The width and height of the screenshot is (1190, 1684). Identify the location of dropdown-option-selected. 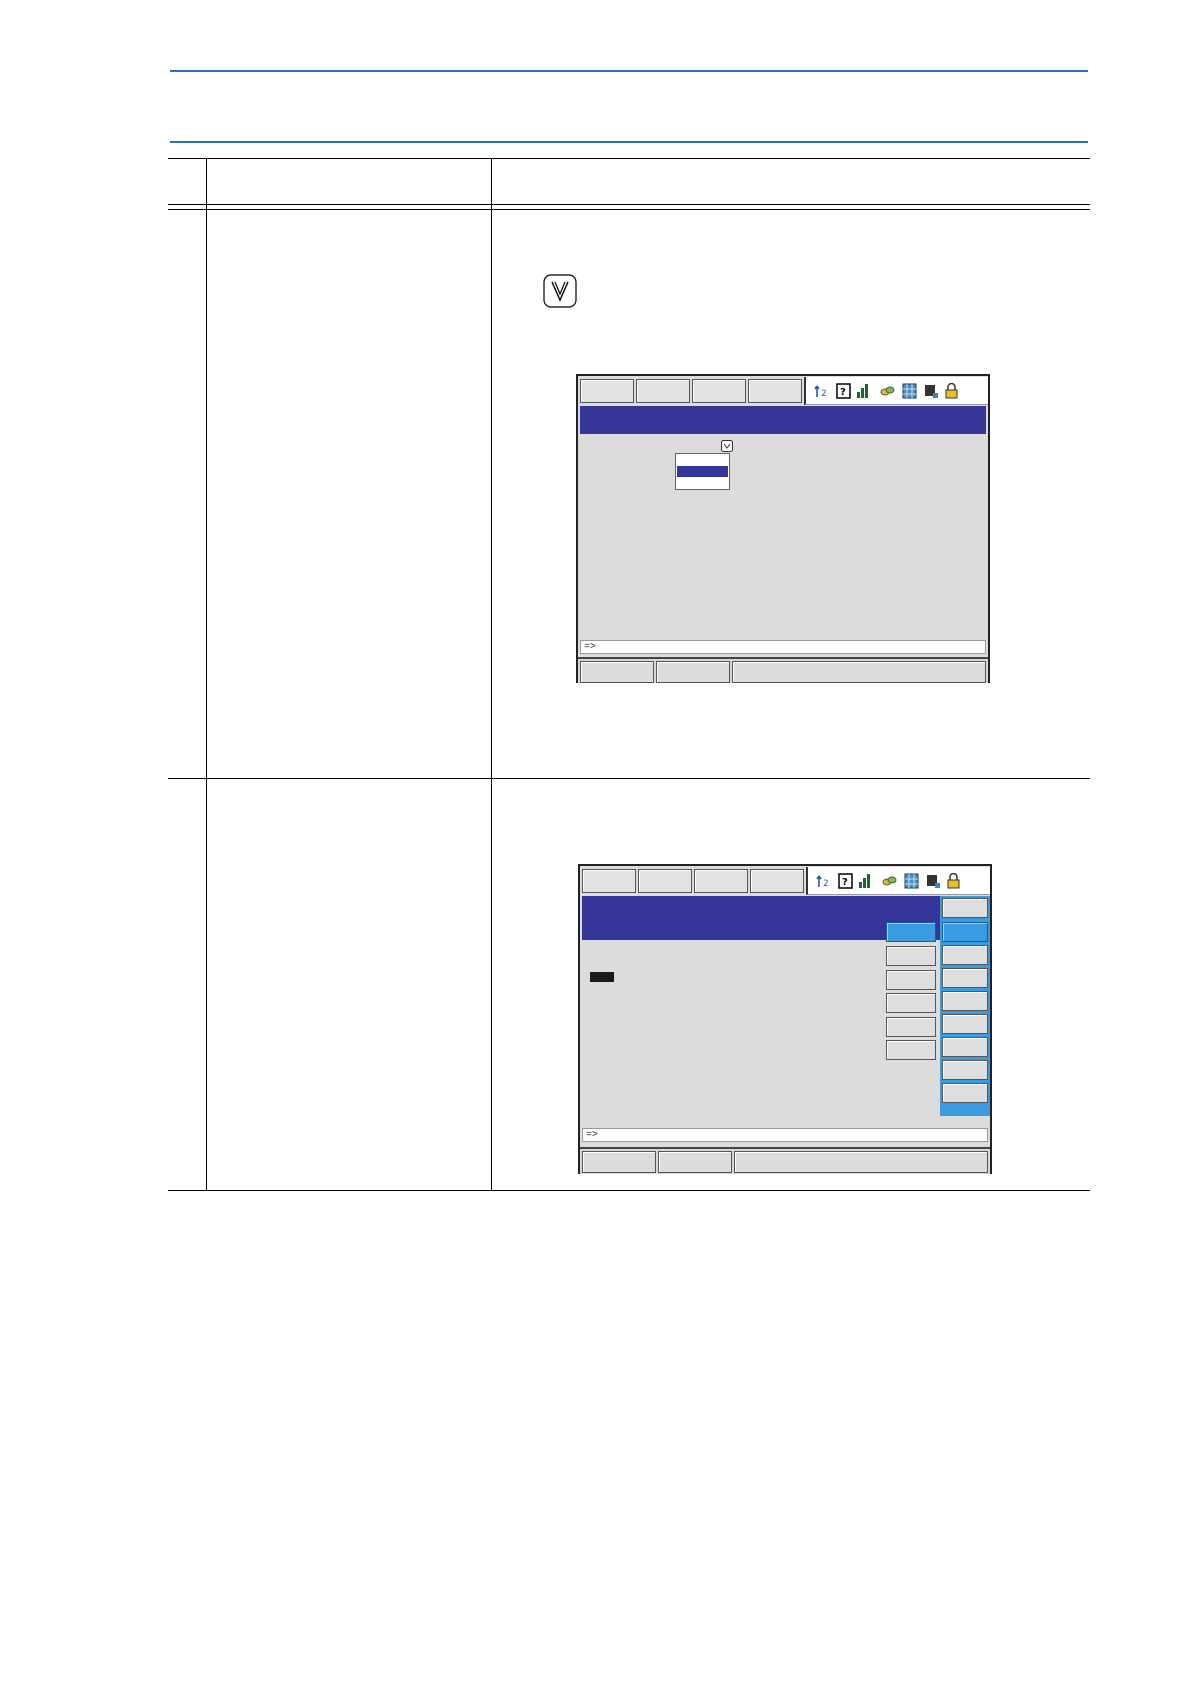
(702, 471).